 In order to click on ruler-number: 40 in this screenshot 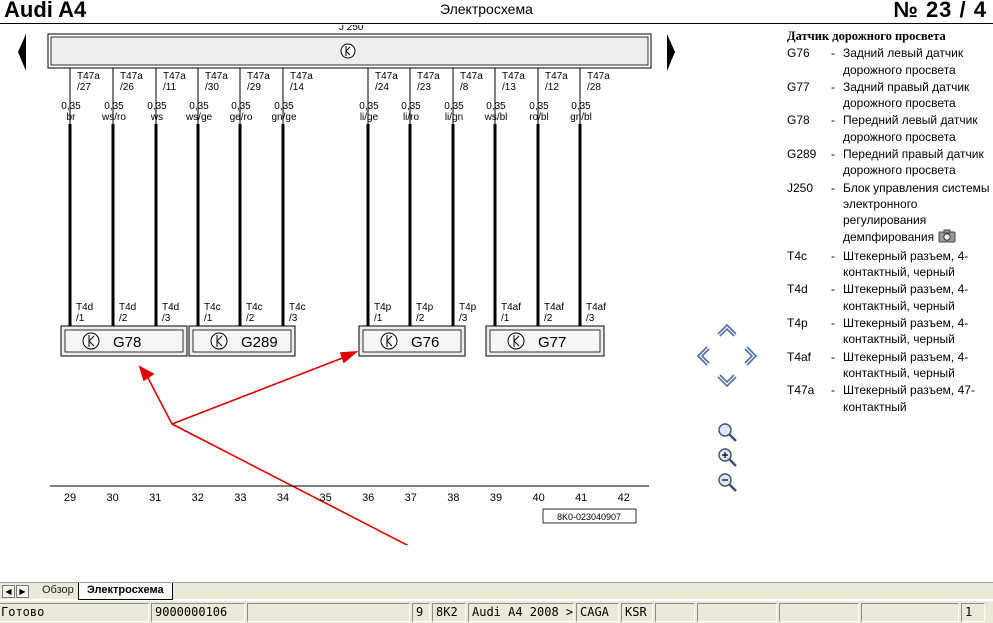, I will do `click(538, 498)`.